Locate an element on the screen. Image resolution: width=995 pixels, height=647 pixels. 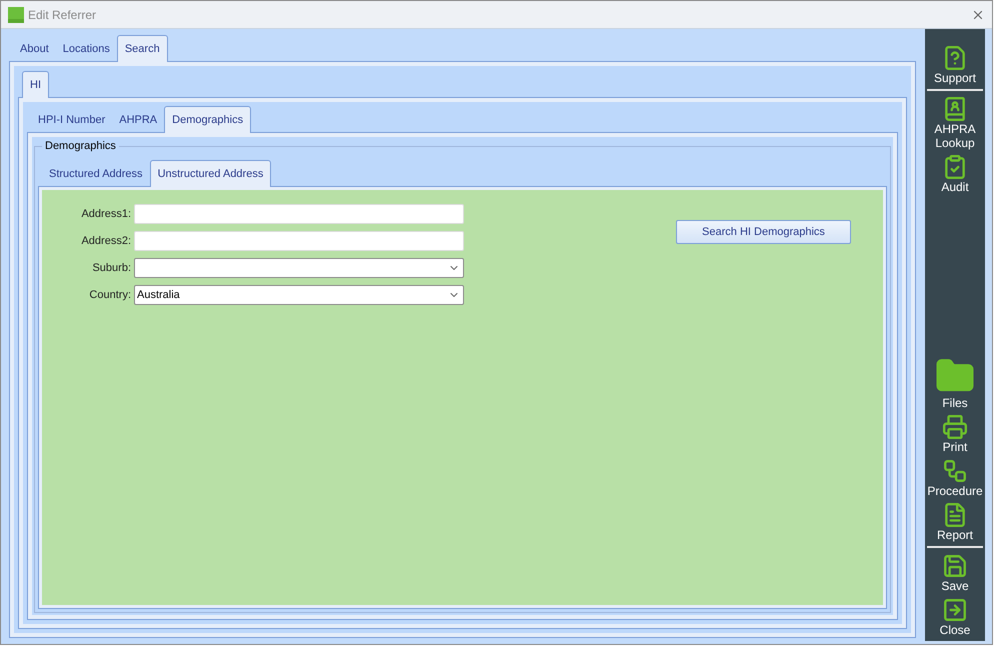
search-demographics-button: Search HI Demographics is located at coordinates (763, 232).